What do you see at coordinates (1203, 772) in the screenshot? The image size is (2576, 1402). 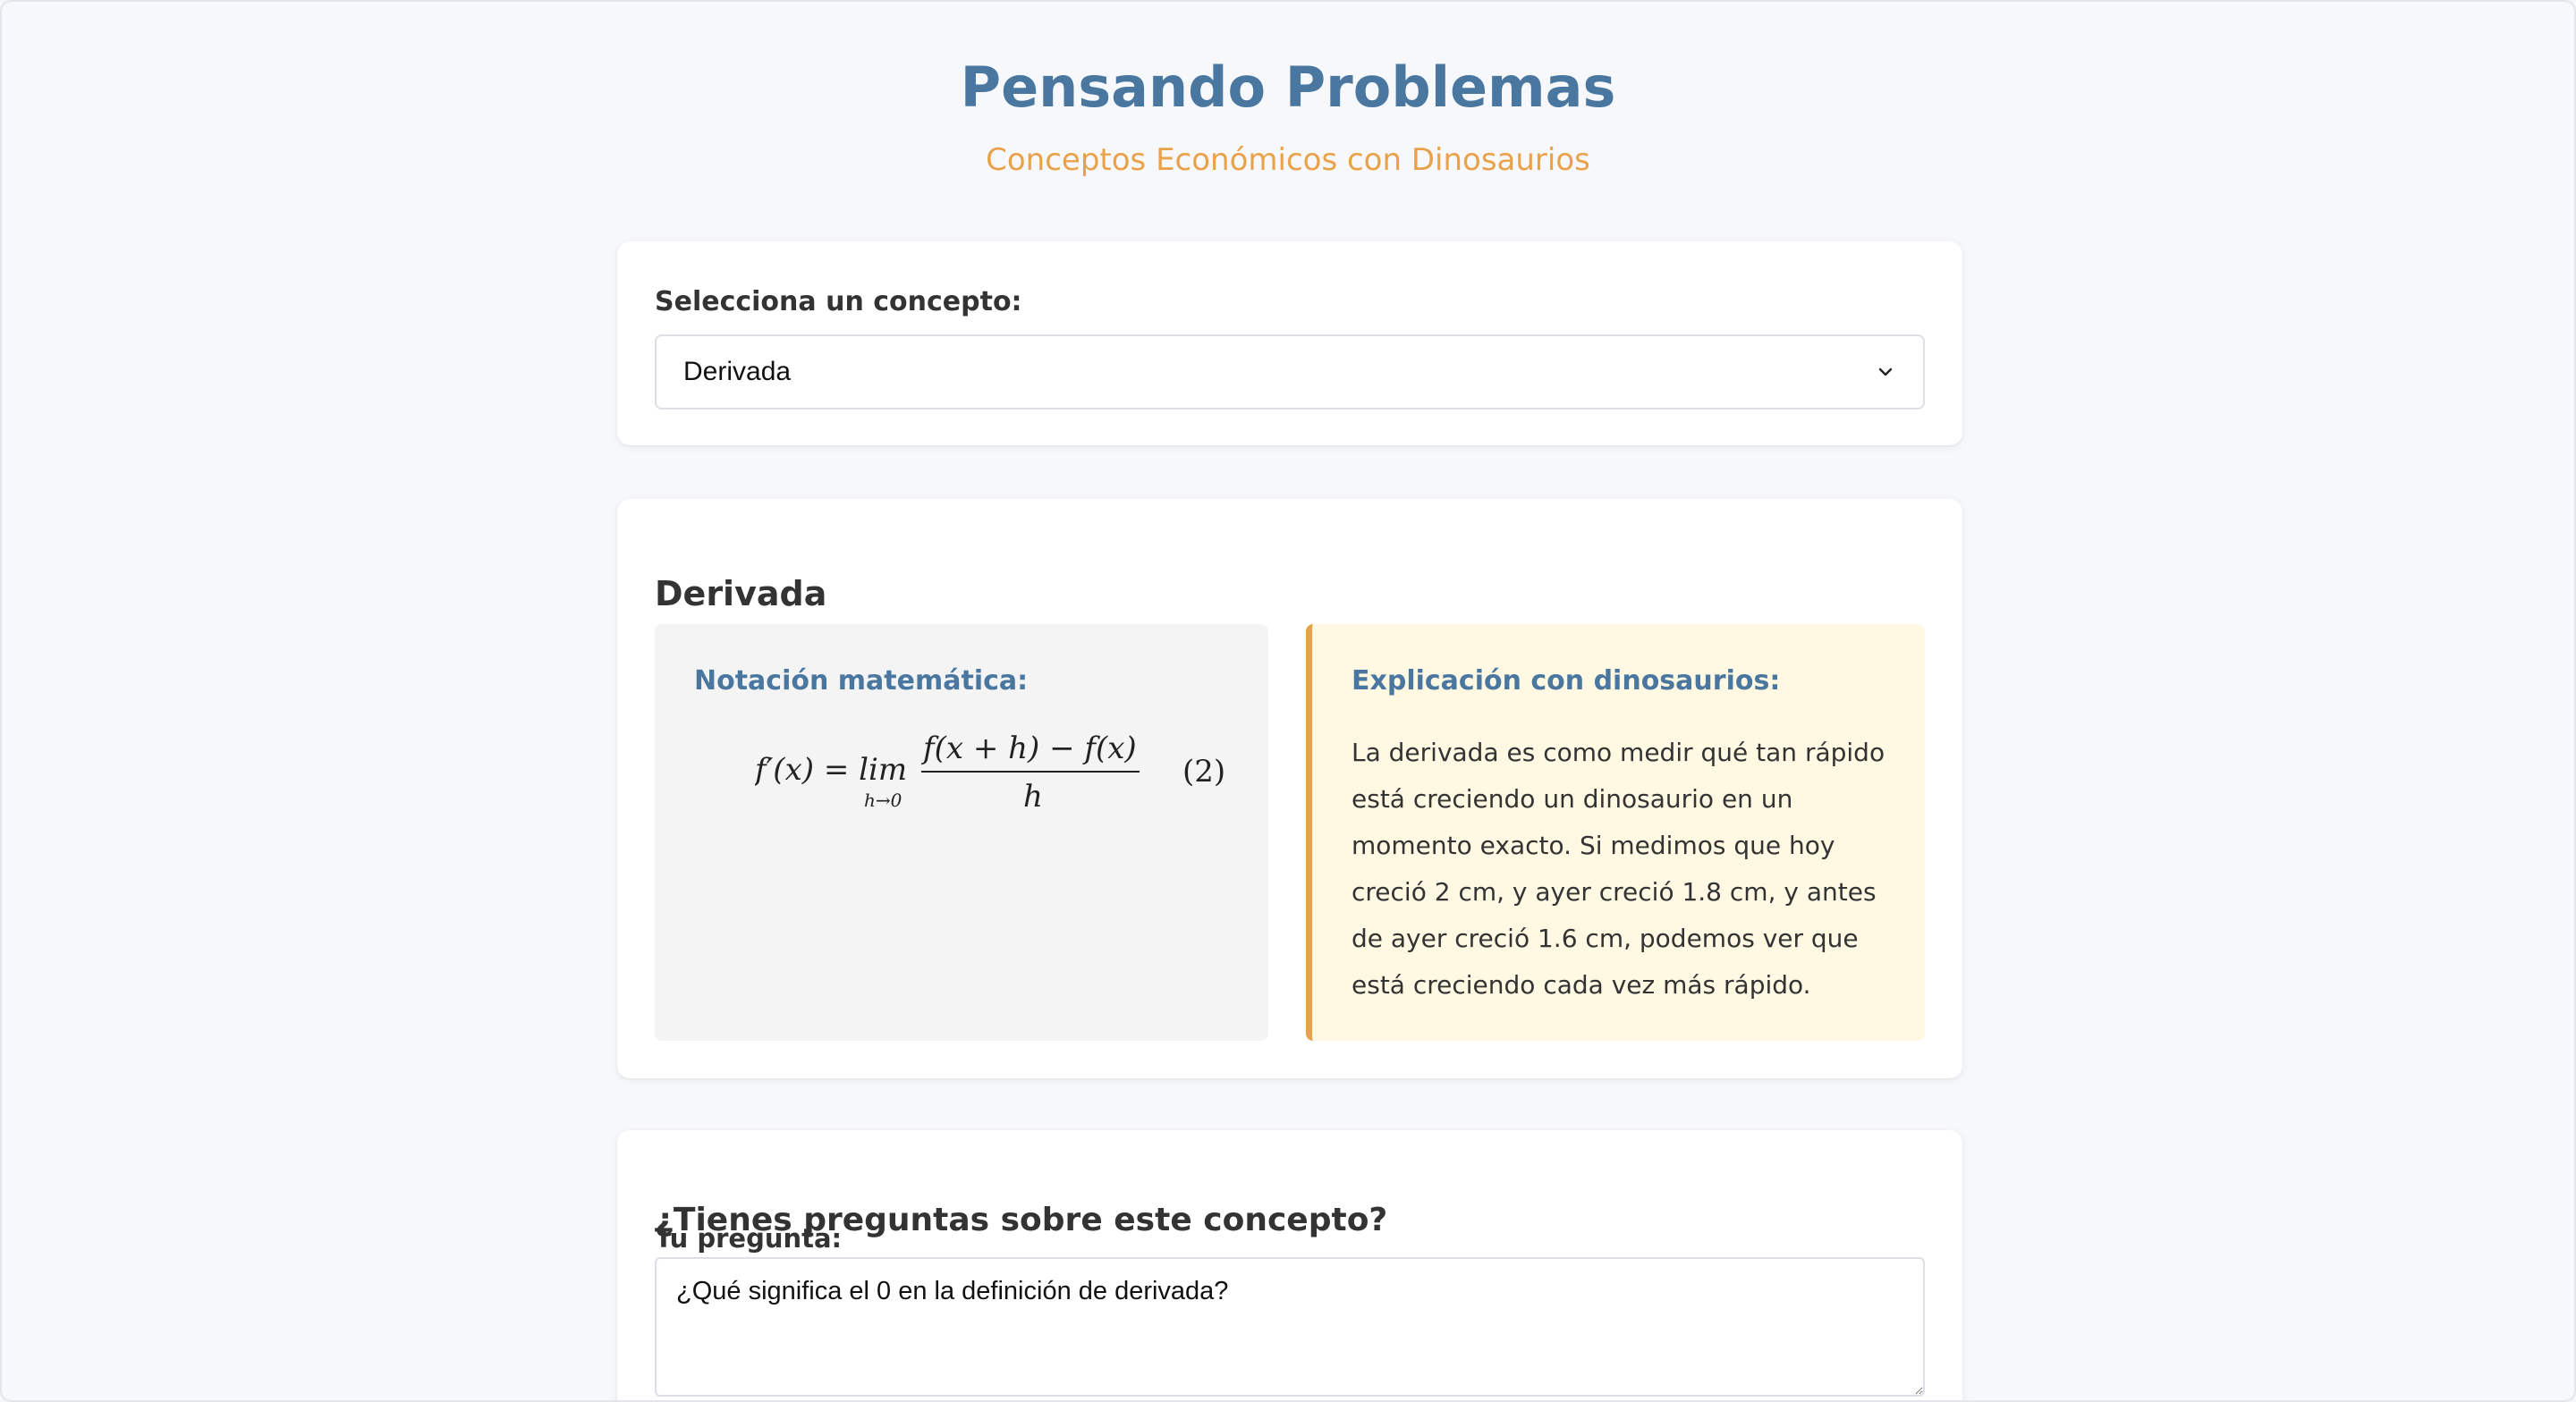 I see `formula-equation-number: (2)` at bounding box center [1203, 772].